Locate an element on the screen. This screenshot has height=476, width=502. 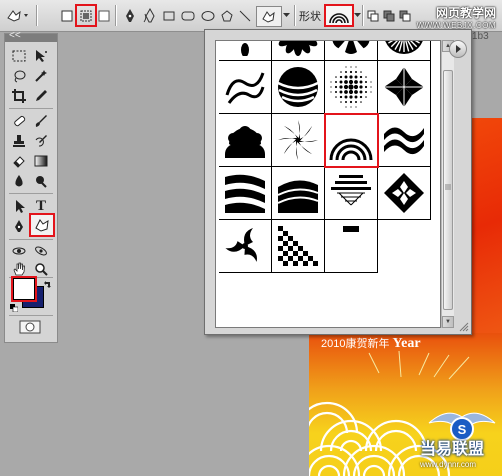
paths-button is located at coordinates (86, 15).